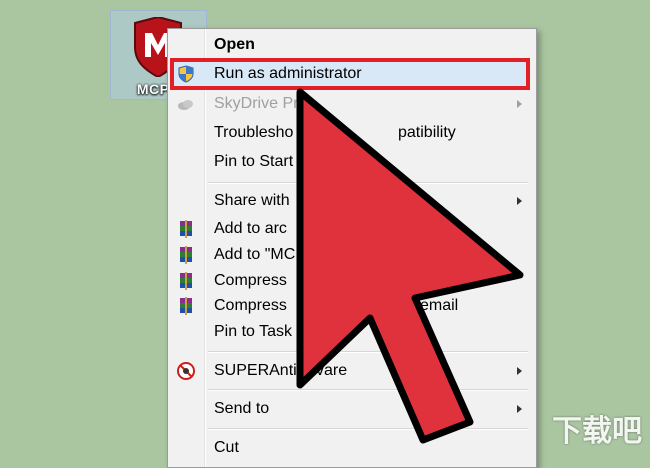 This screenshot has height=468, width=650. What do you see at coordinates (597, 431) in the screenshot?
I see `watermark-text: 下载吧` at bounding box center [597, 431].